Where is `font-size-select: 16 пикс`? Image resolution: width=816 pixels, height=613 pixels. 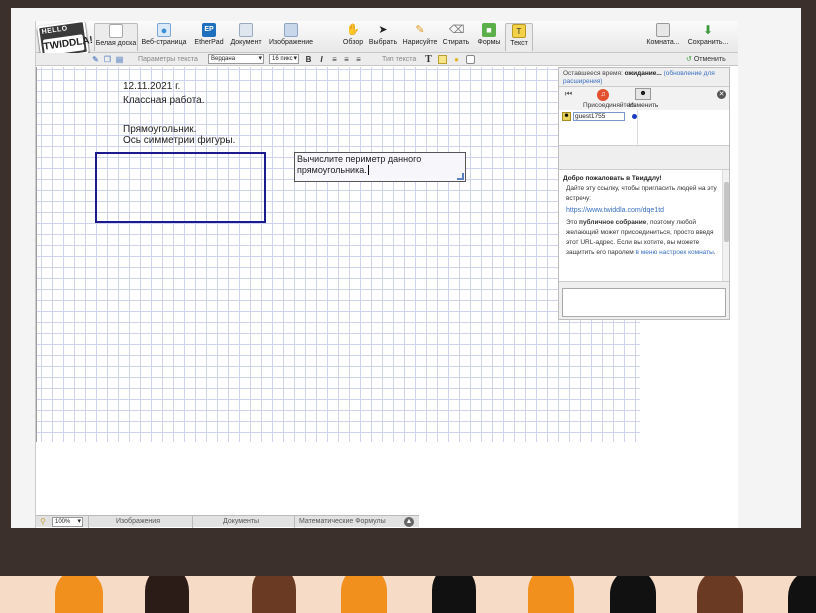
font-size-select: 16 пикс is located at coordinates (284, 59).